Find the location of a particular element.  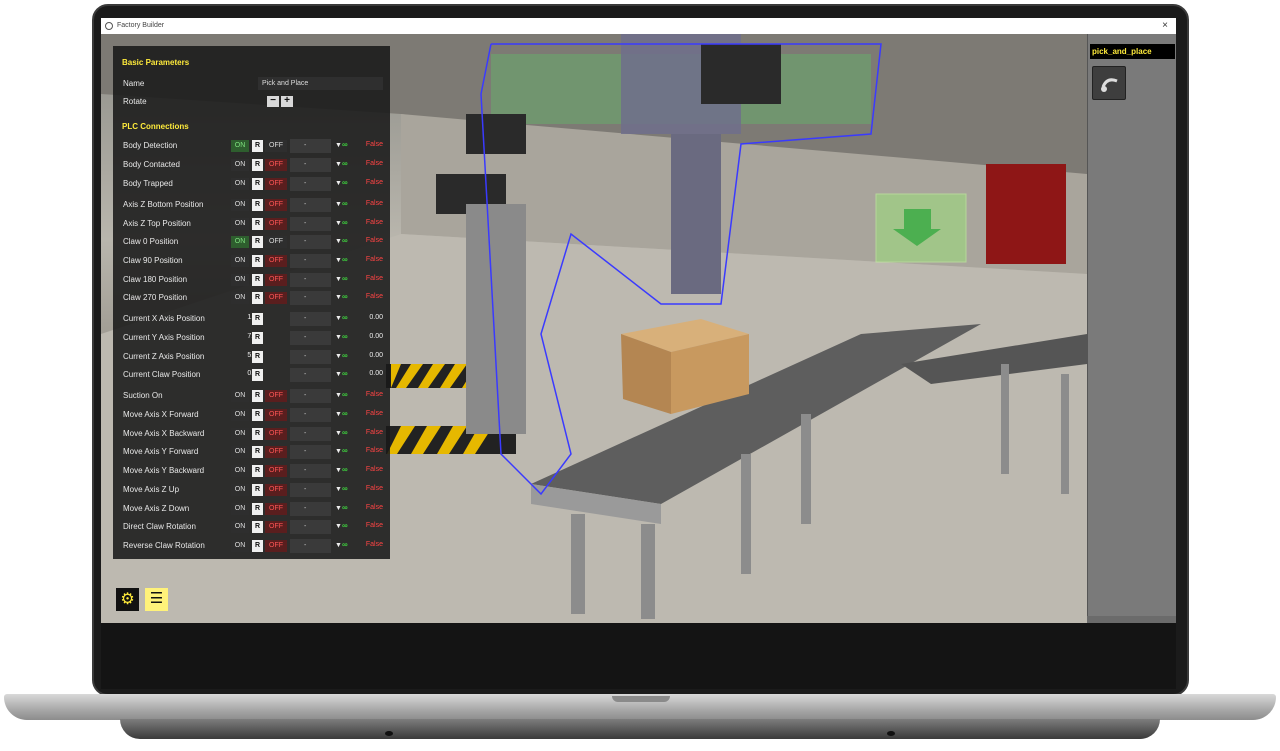

pick-and-place-thumbnail is located at coordinates (1109, 83).